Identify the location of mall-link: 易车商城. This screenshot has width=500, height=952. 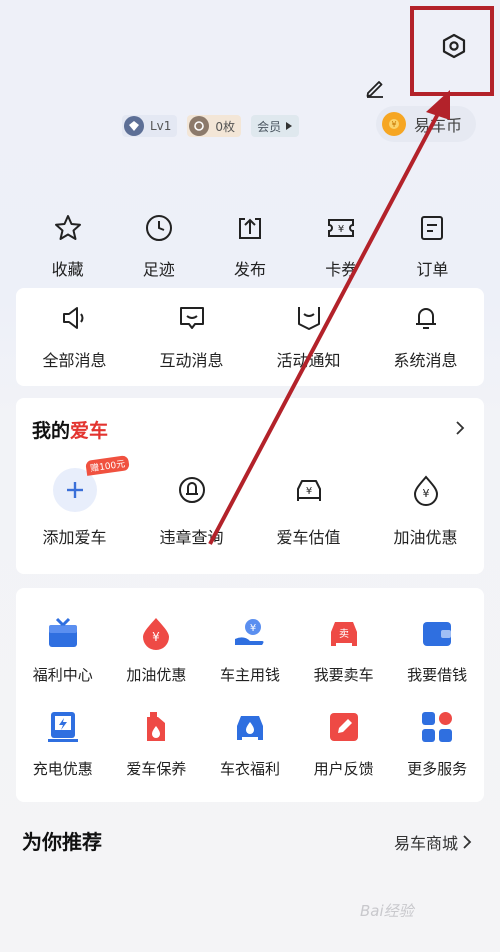
(433, 842).